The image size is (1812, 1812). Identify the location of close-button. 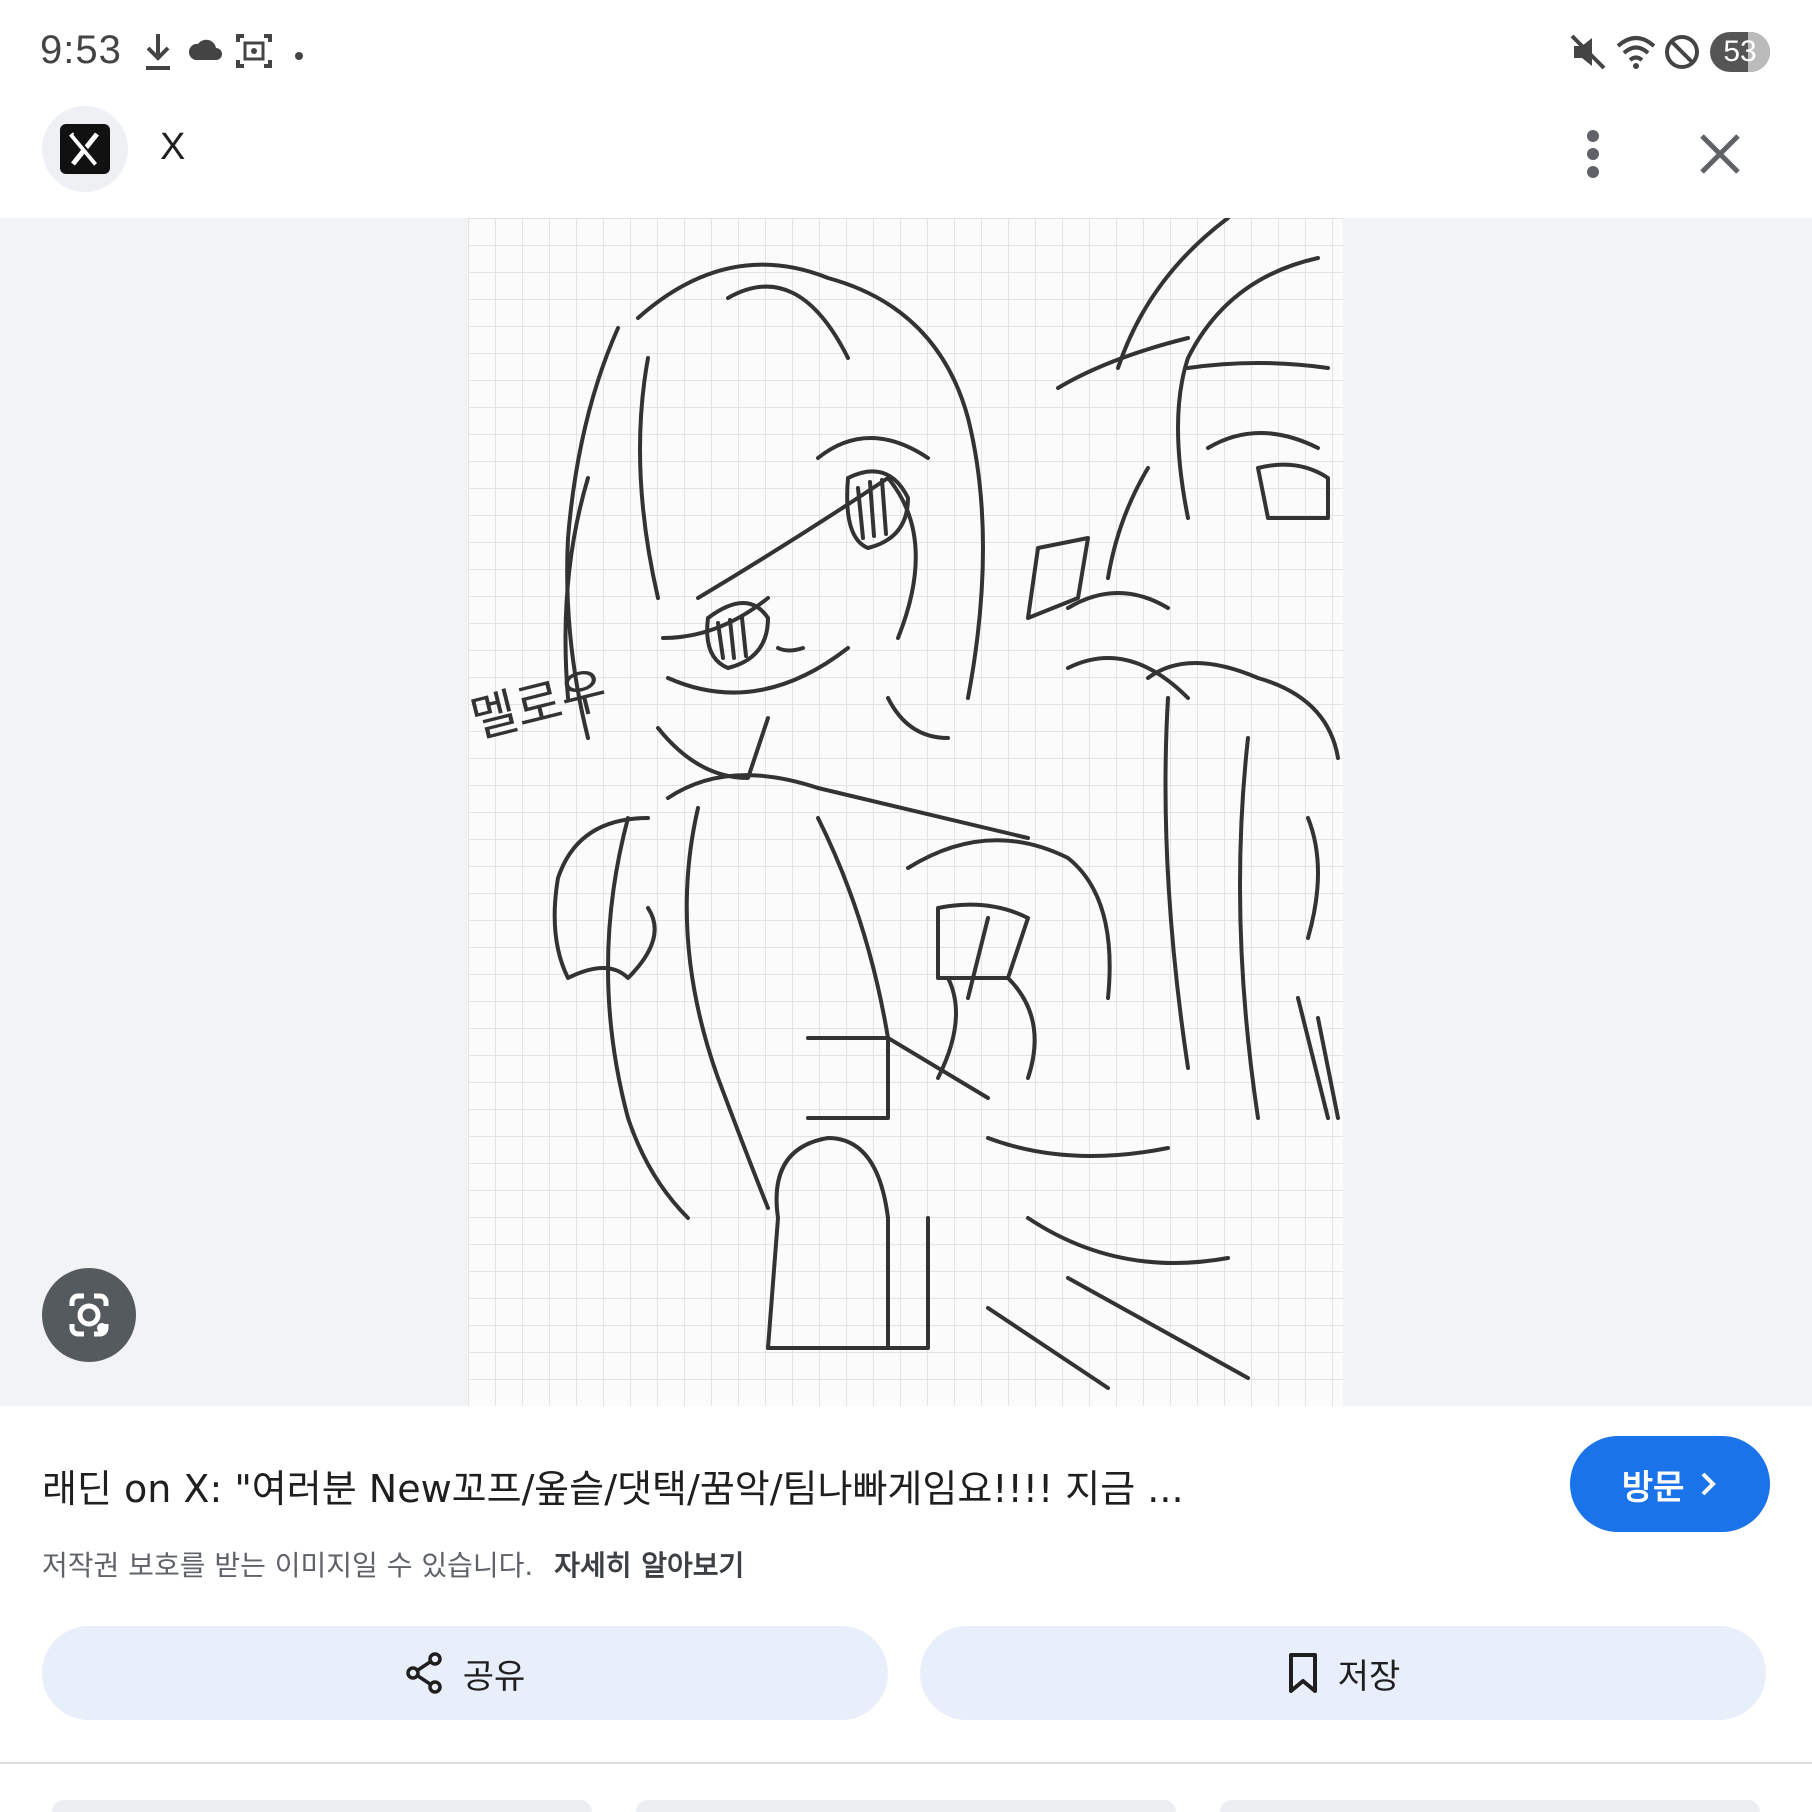
(1720, 154).